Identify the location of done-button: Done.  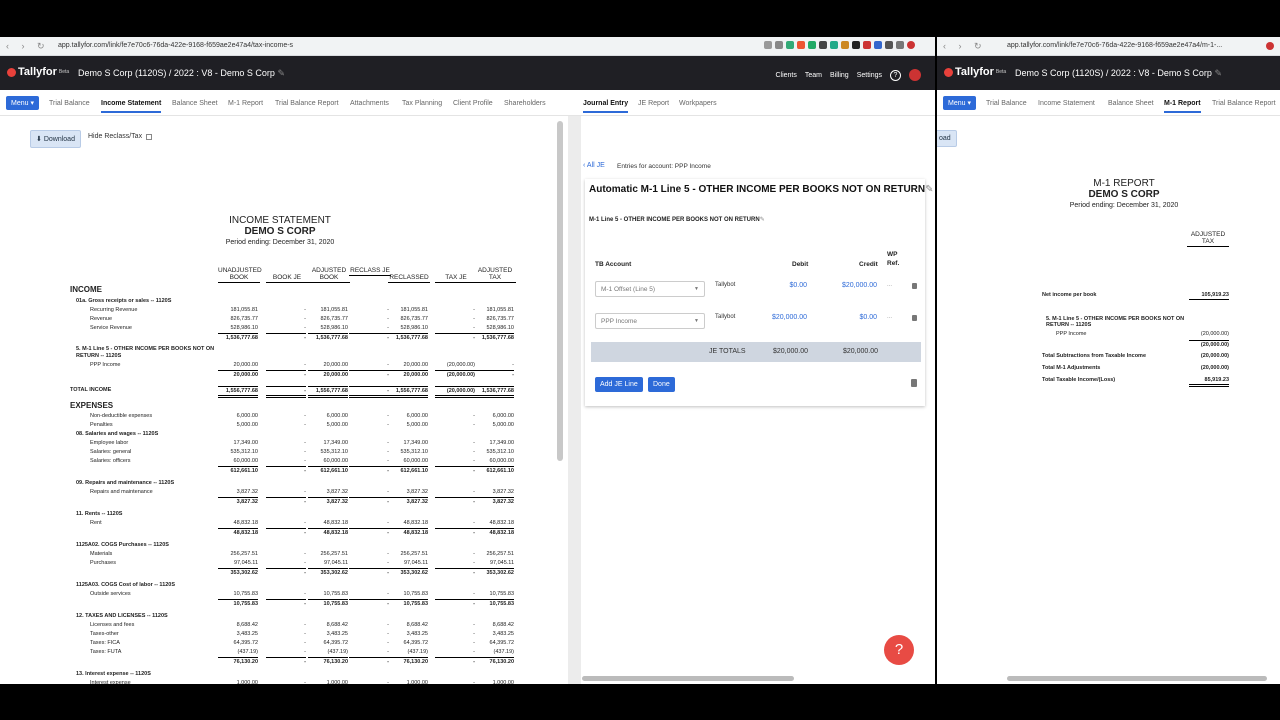
(661, 384).